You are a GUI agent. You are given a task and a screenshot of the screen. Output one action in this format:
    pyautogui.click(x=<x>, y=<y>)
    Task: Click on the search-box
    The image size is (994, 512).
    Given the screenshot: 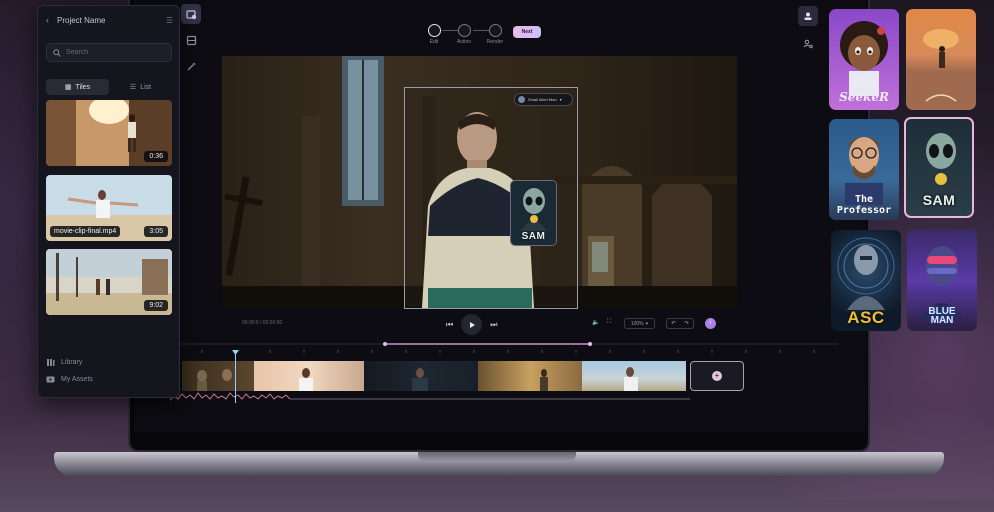 What is the action you would take?
    pyautogui.click(x=109, y=52)
    